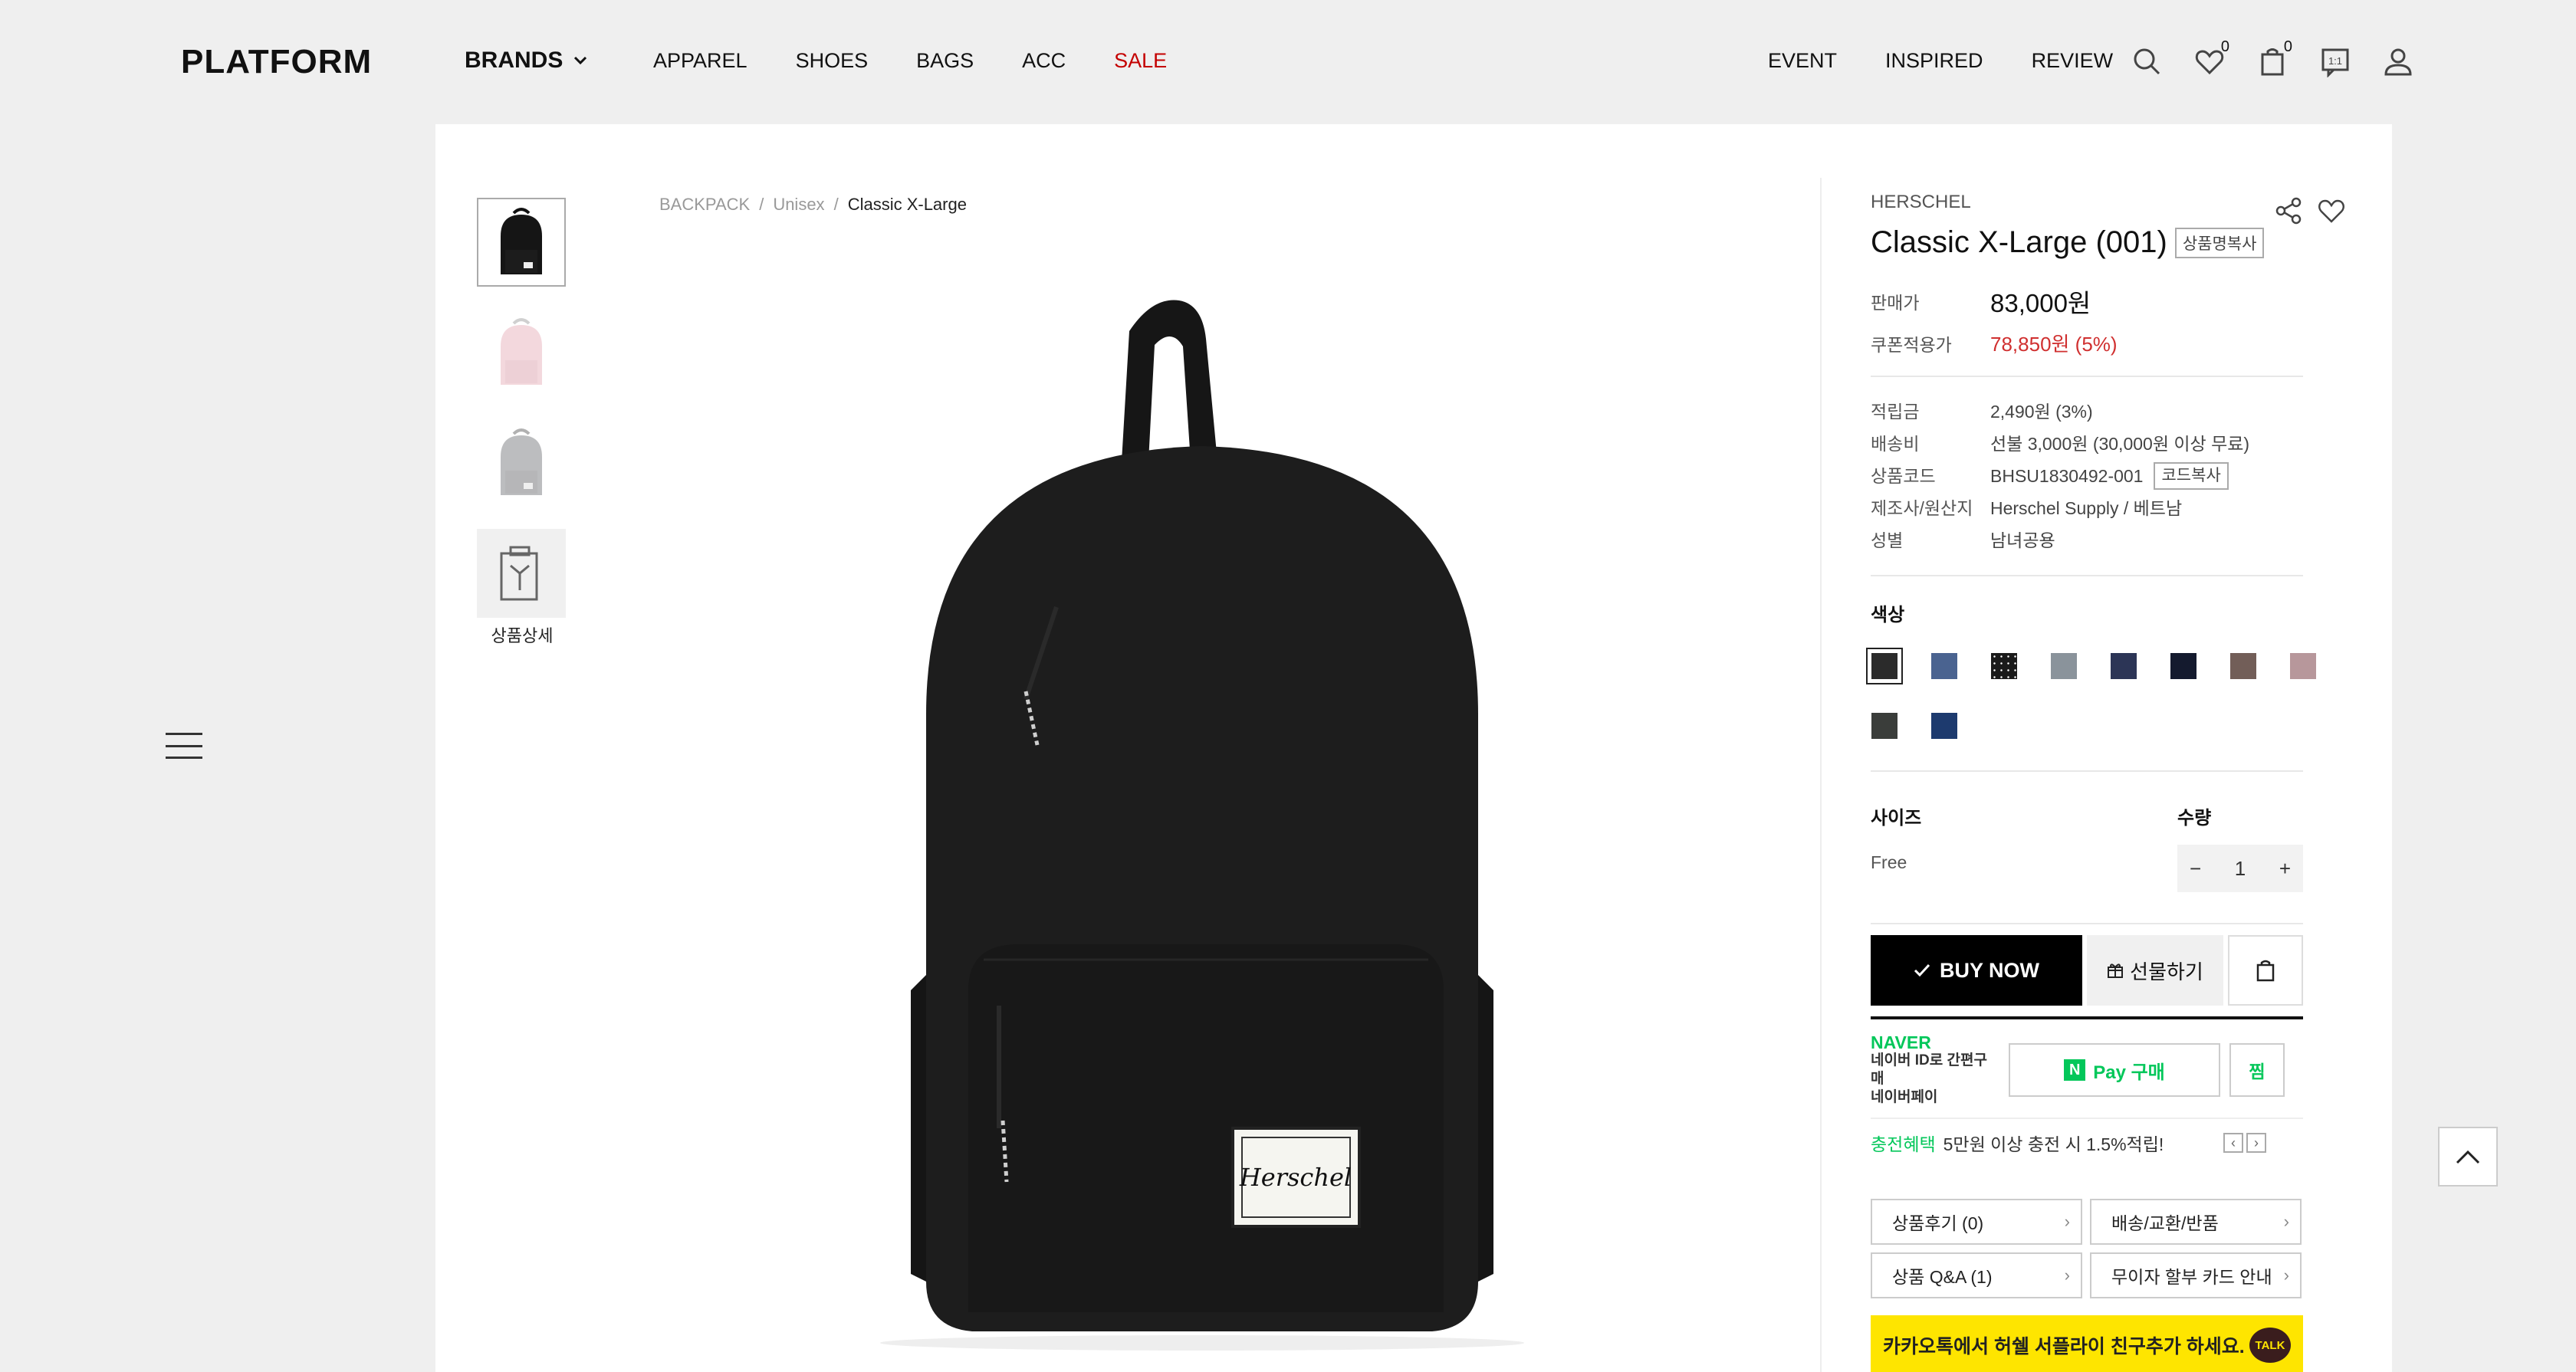  I want to click on kakao-banner: 카카오톡에서 허쉘 서플라이 친구추가 하세요. TALK, so click(2087, 1343).